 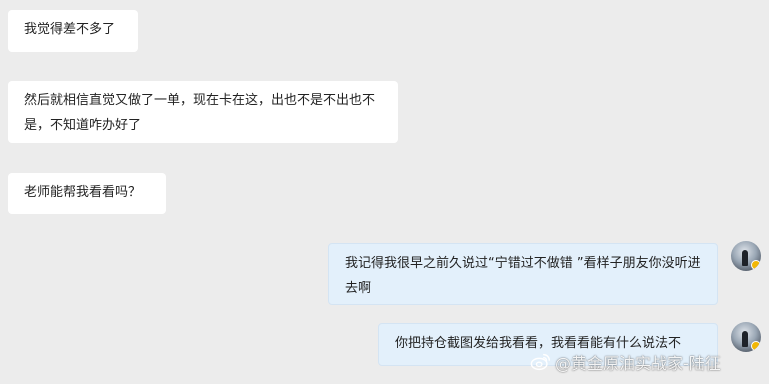 I want to click on message-bubble-incoming: 我觉得差不多了, so click(x=73, y=31).